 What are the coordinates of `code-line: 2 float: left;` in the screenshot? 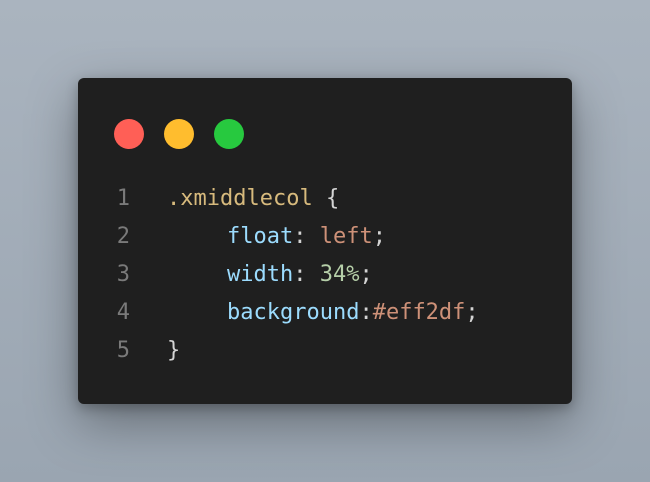 It's located at (325, 236).